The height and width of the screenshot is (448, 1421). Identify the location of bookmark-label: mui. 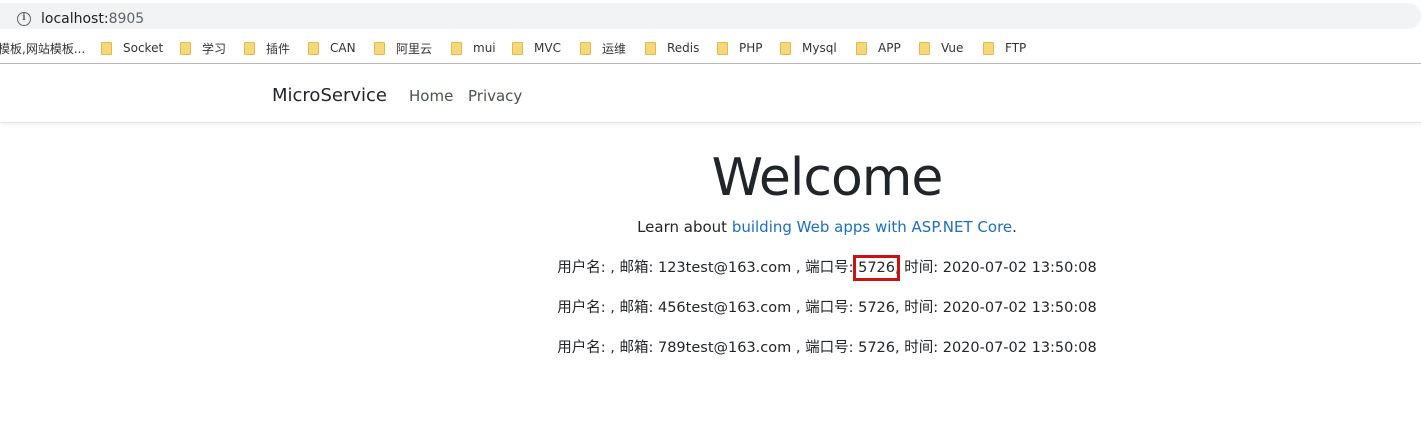
(484, 48).